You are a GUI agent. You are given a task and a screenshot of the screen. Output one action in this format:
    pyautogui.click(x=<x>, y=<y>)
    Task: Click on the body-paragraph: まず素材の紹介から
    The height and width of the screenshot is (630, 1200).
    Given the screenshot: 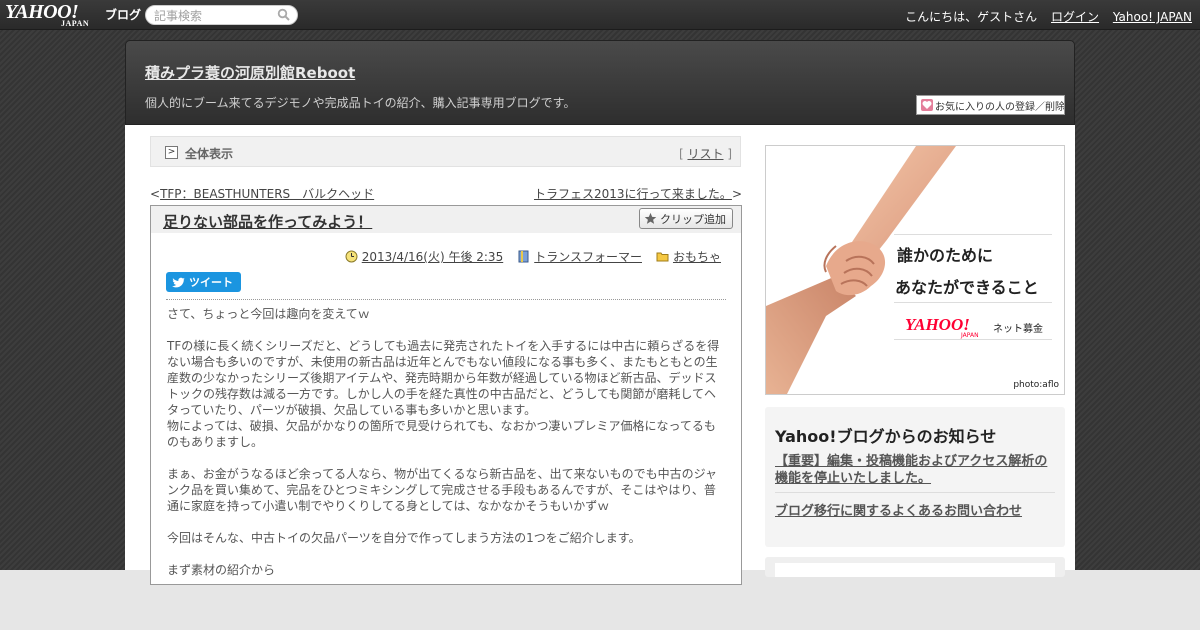 What is the action you would take?
    pyautogui.click(x=221, y=570)
    